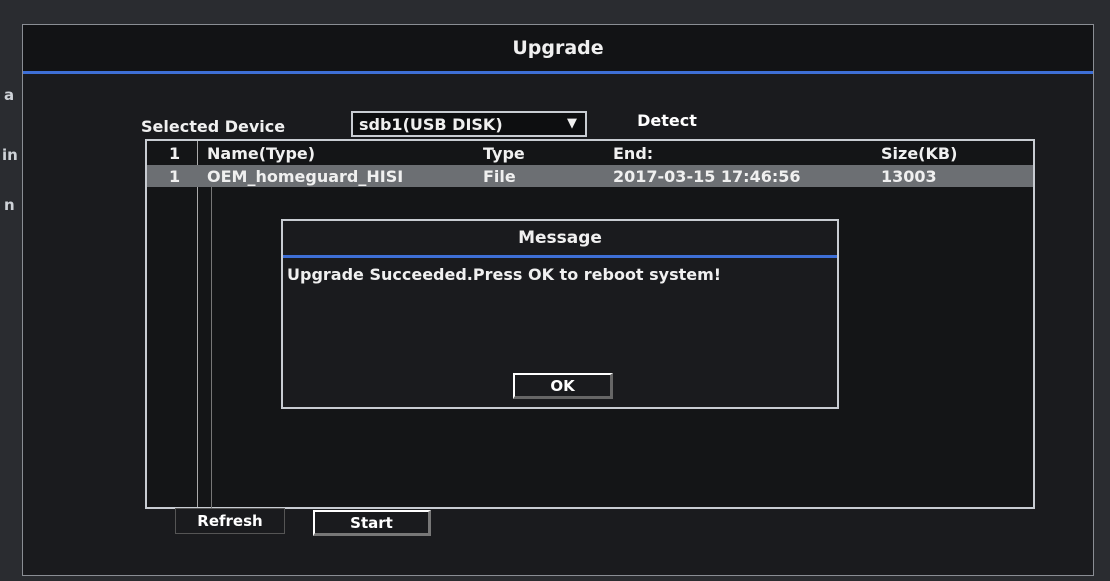 This screenshot has height=581, width=1110. Describe the element at coordinates (213, 126) in the screenshot. I see `selected-device-label: Selected Device` at that location.